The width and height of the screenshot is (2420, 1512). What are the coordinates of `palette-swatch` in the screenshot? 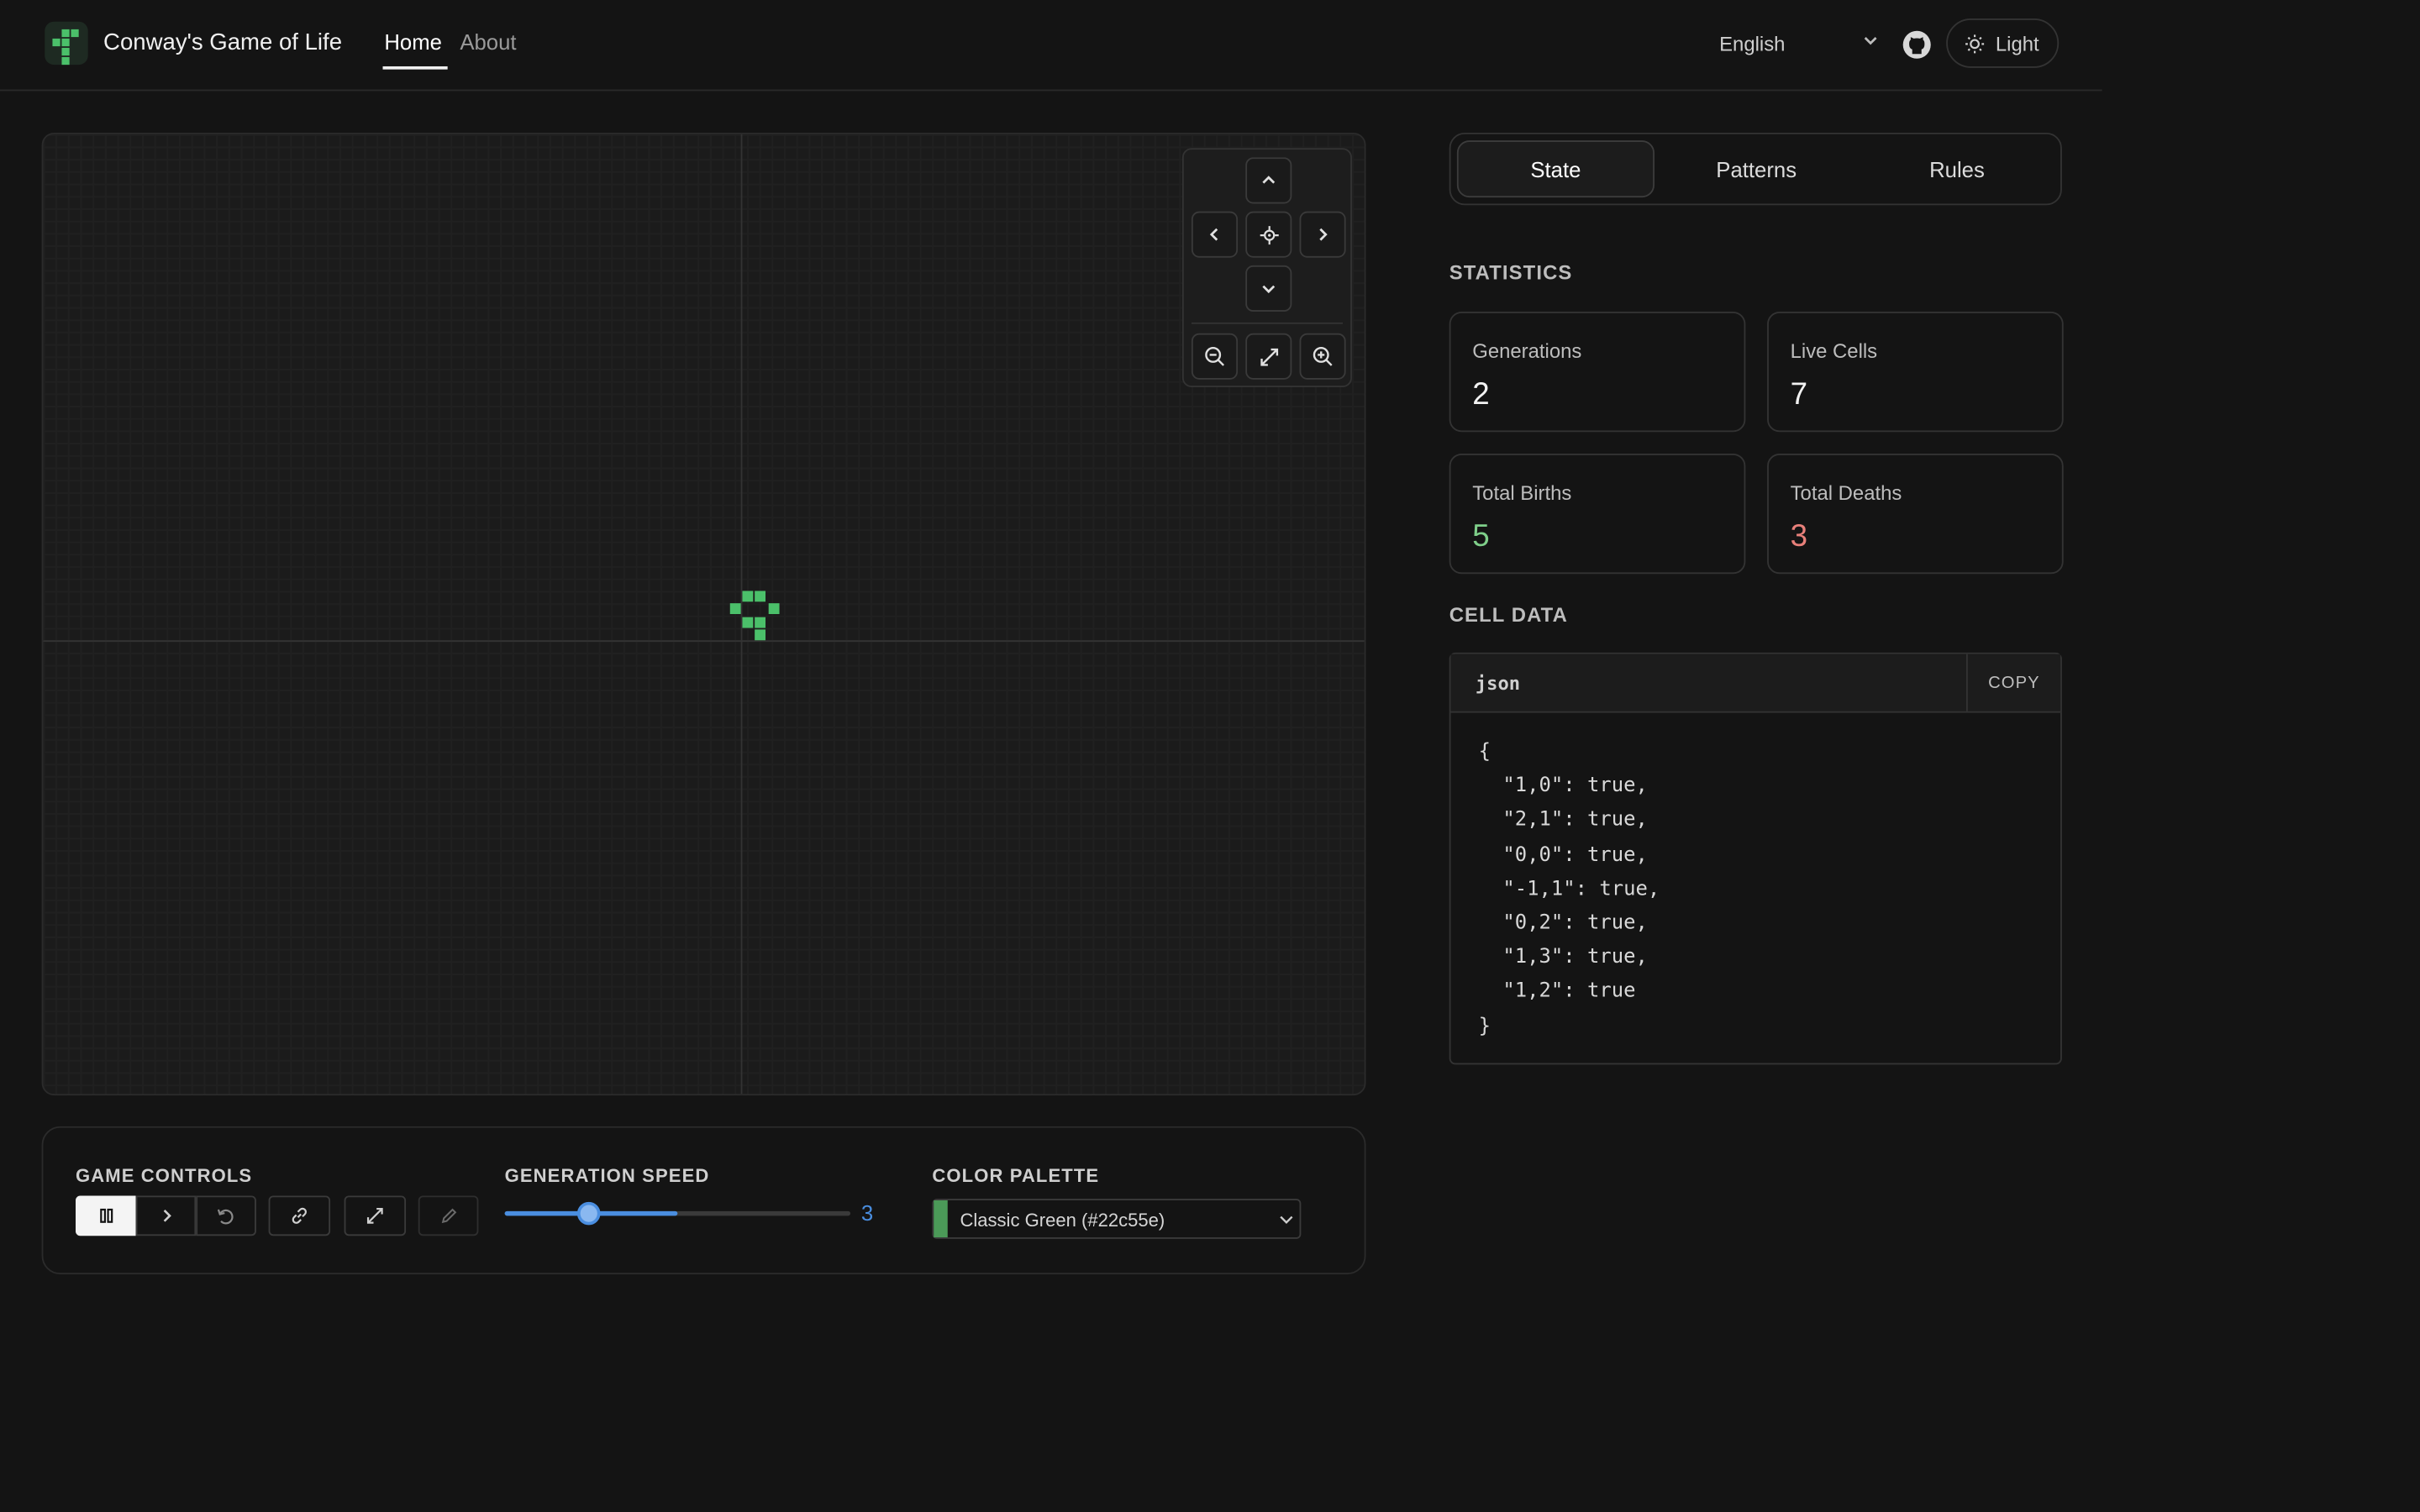 It's located at (941, 1219).